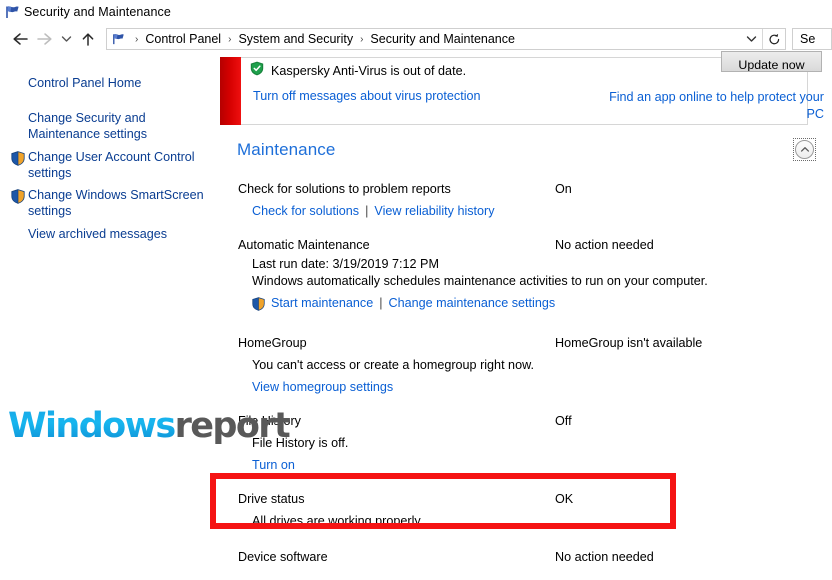  Describe the element at coordinates (92, 426) in the screenshot. I see `watermark-text-windows: Windows` at that location.